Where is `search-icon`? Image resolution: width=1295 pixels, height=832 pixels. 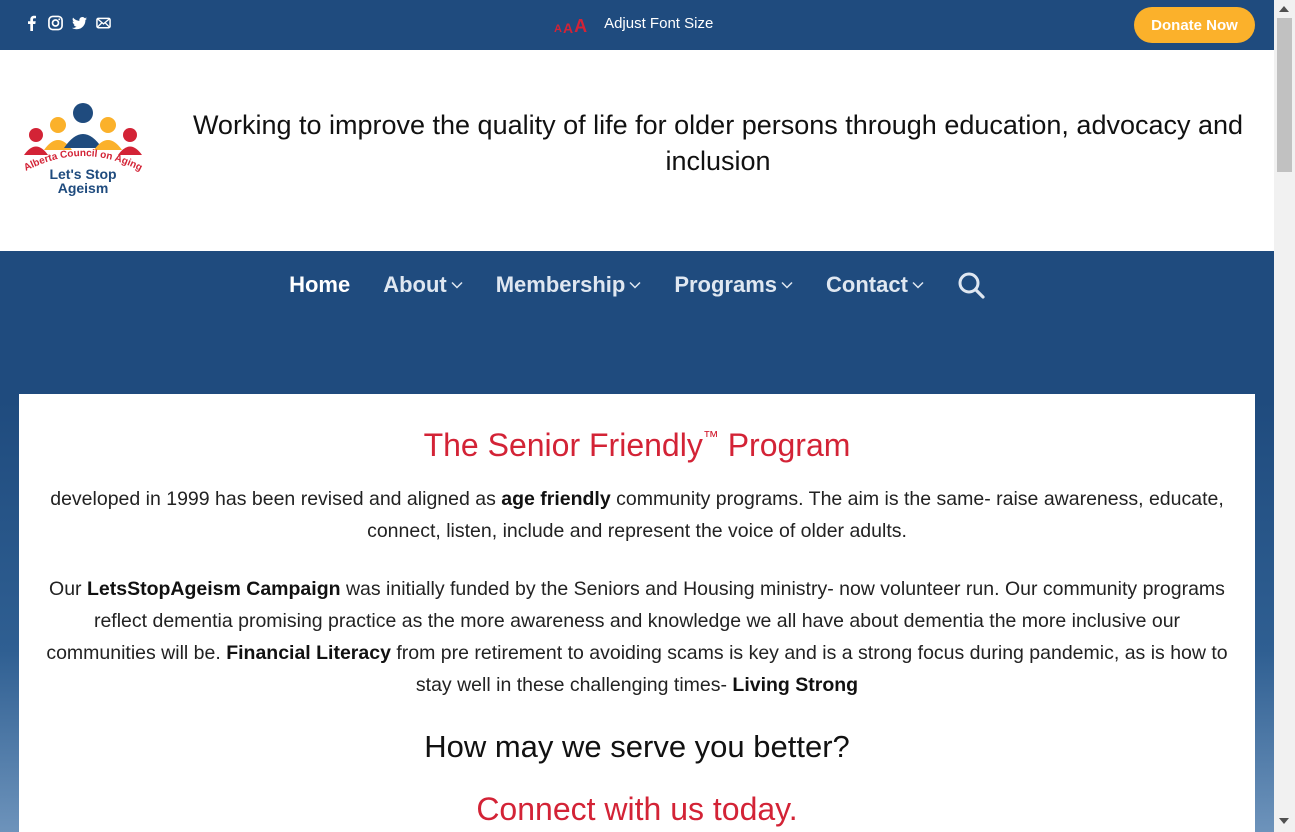
search-icon is located at coordinates (971, 285).